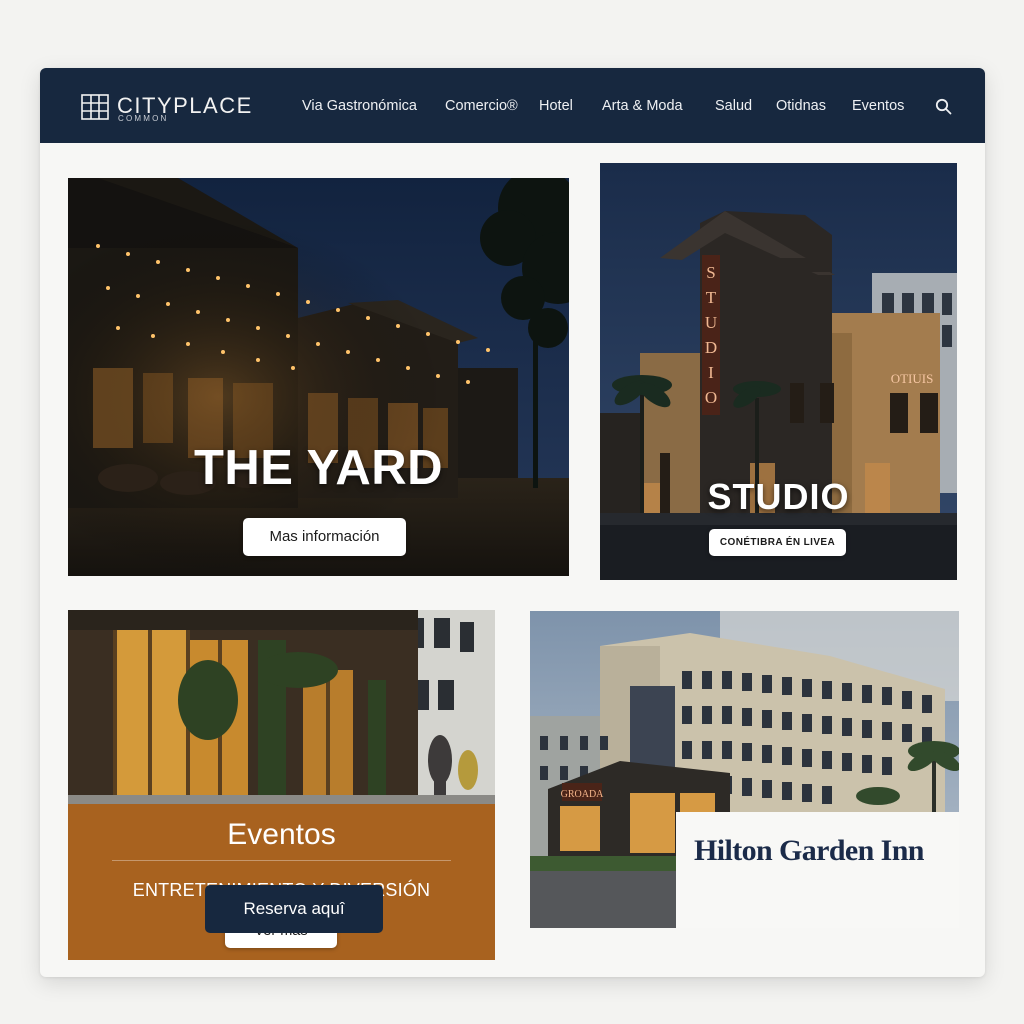  I want to click on logo-grid-icon, so click(95, 107).